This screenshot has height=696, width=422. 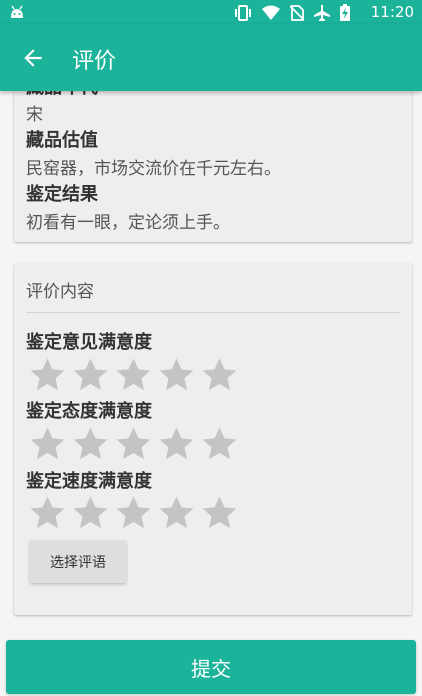 I want to click on battery-icon, so click(x=345, y=14).